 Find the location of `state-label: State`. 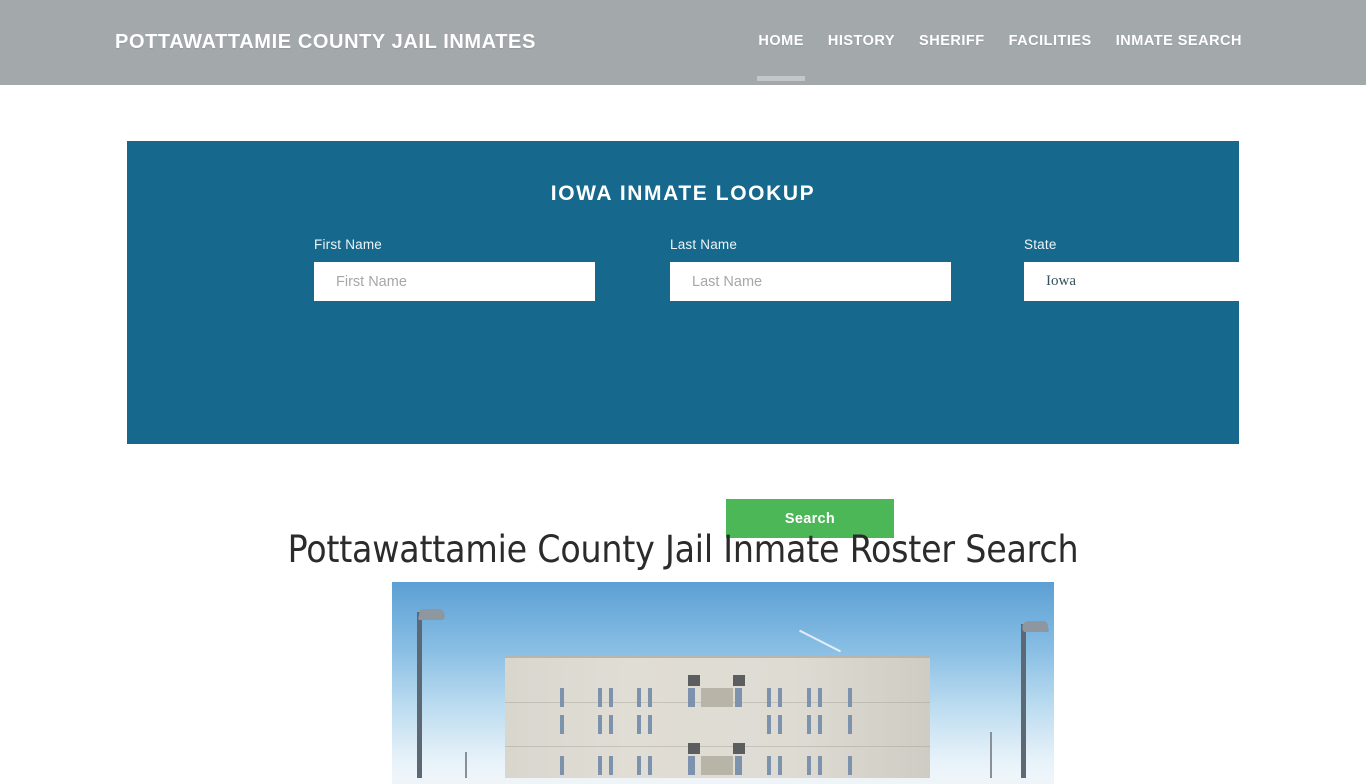

state-label: State is located at coordinates (1040, 244).